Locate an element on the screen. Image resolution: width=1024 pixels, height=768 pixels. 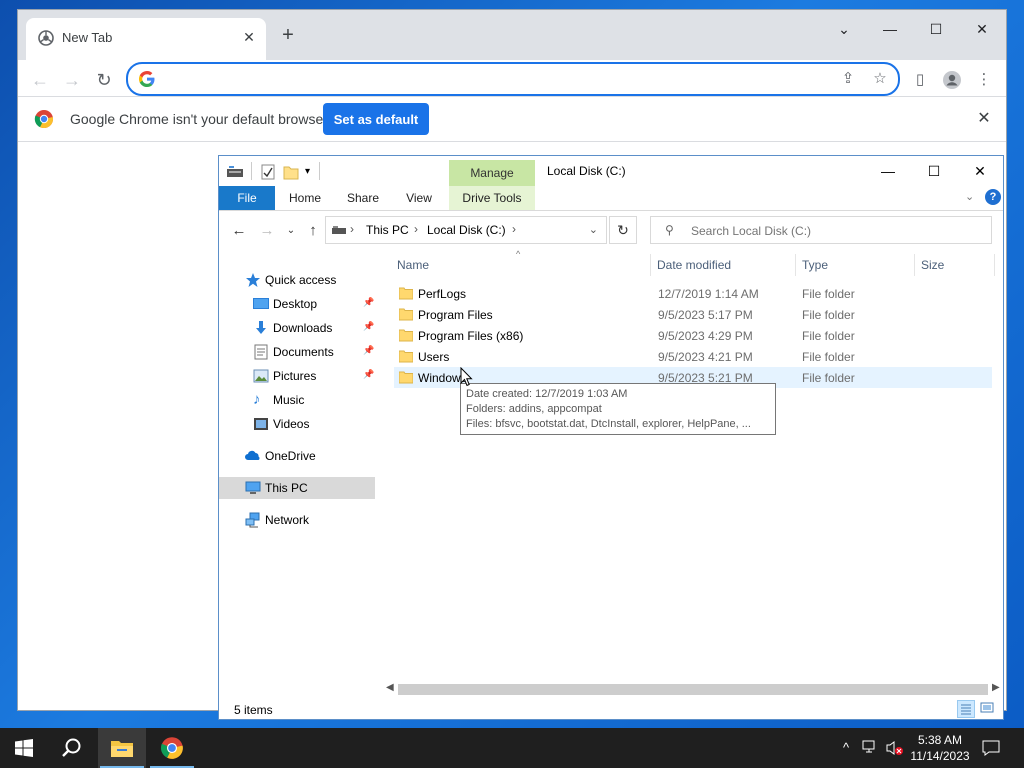
expand-ribbon-chevron-icon: ⌄ is located at coordinates (969, 196).